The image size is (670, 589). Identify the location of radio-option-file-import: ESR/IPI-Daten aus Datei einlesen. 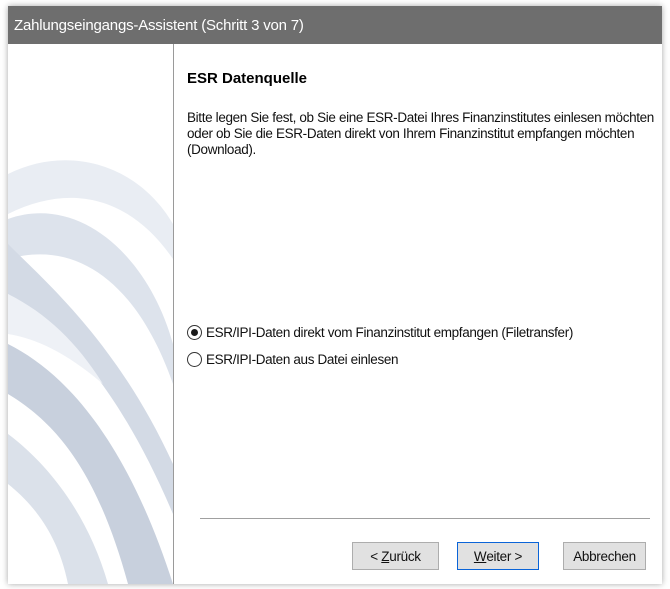
(293, 359).